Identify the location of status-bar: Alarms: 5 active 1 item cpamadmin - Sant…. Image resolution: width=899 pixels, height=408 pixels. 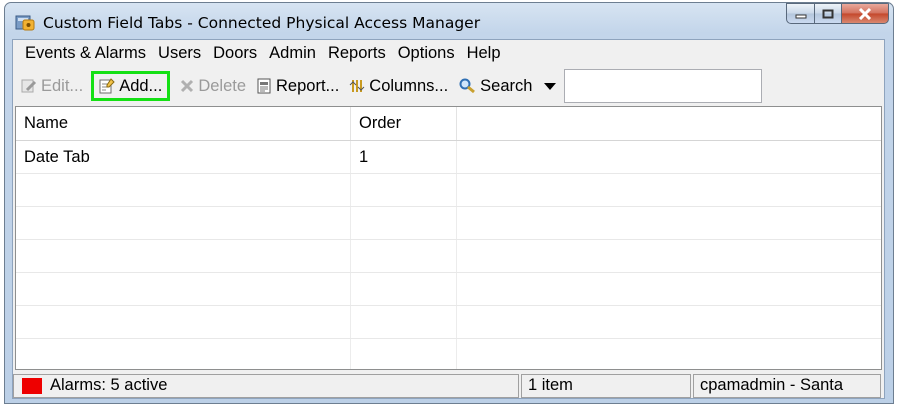
(448, 385).